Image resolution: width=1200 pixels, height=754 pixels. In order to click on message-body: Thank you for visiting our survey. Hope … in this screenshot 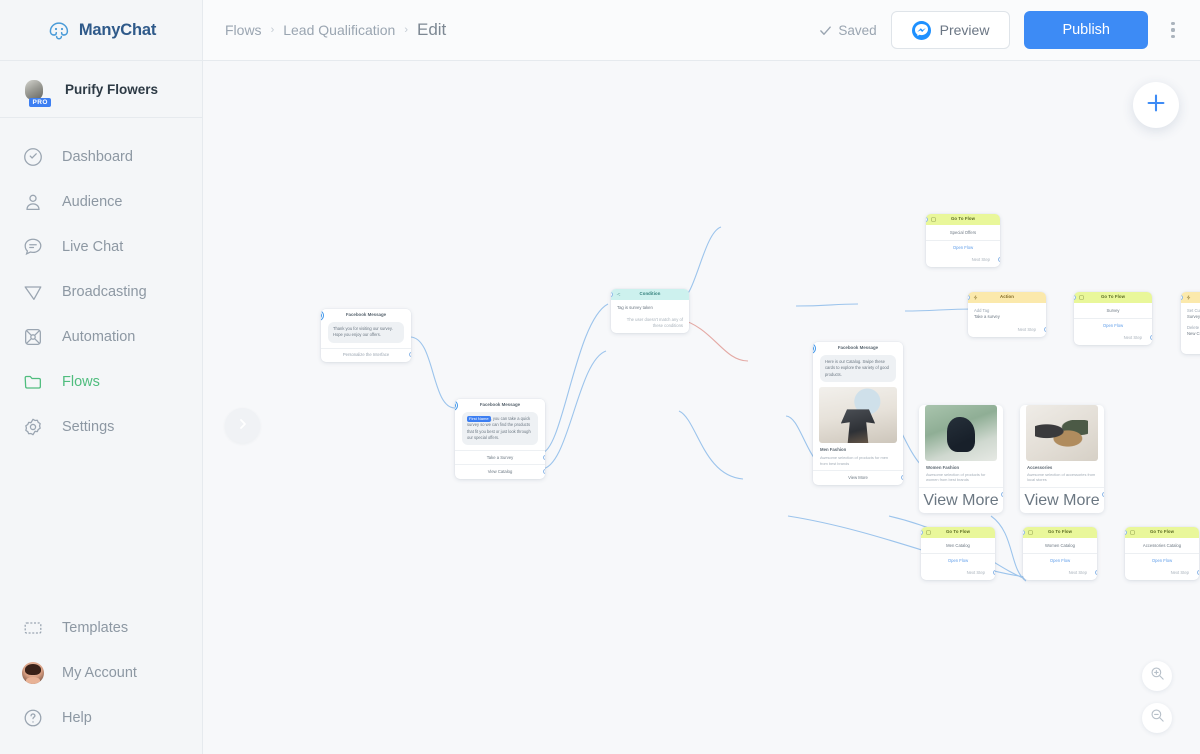, I will do `click(366, 332)`.